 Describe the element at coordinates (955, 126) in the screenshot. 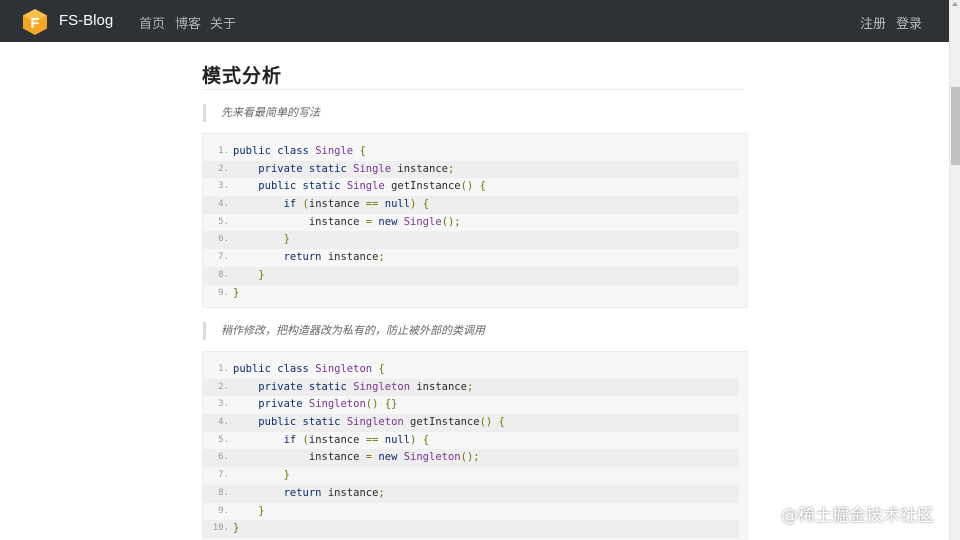

I see `scrollbar-thumb` at that location.